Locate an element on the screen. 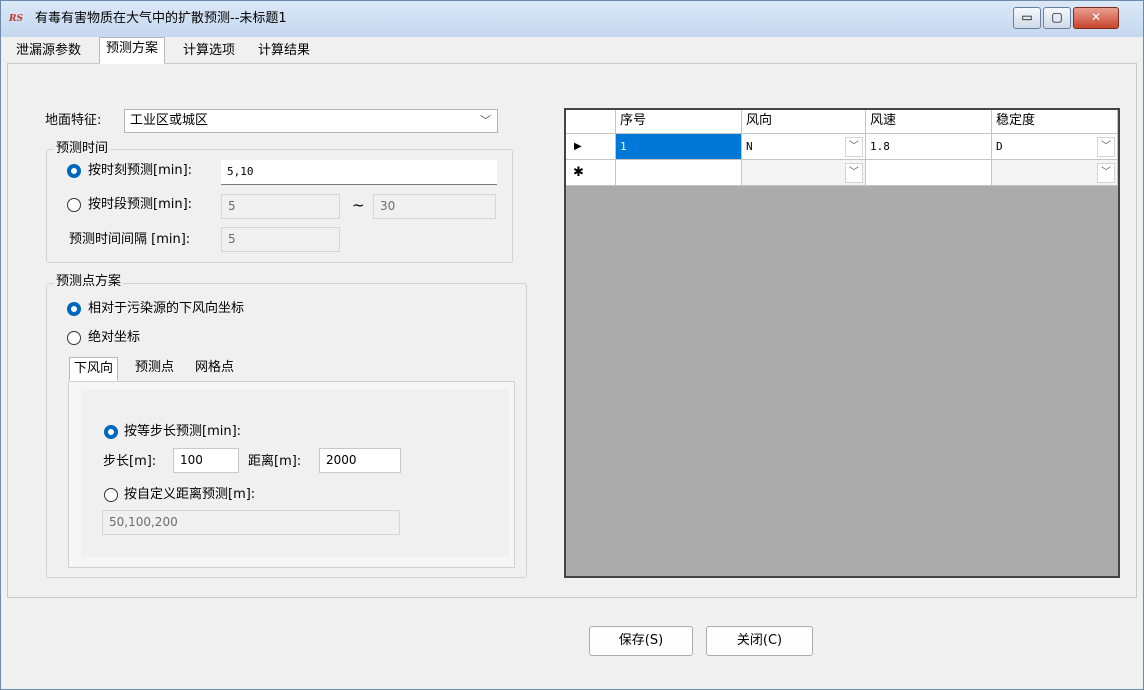 This screenshot has height=690, width=1144. close-window-button: ✕ is located at coordinates (1096, 18).